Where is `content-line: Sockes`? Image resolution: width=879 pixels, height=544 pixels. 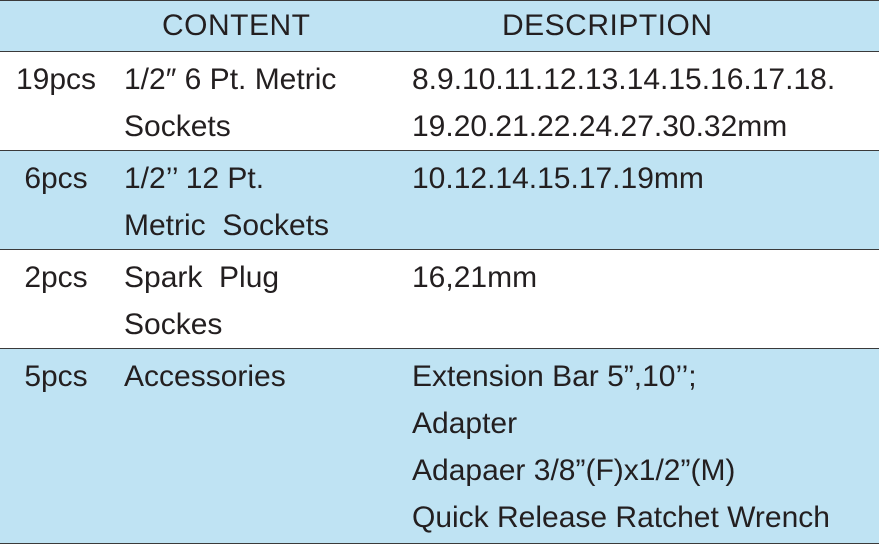 content-line: Sockes is located at coordinates (173, 324).